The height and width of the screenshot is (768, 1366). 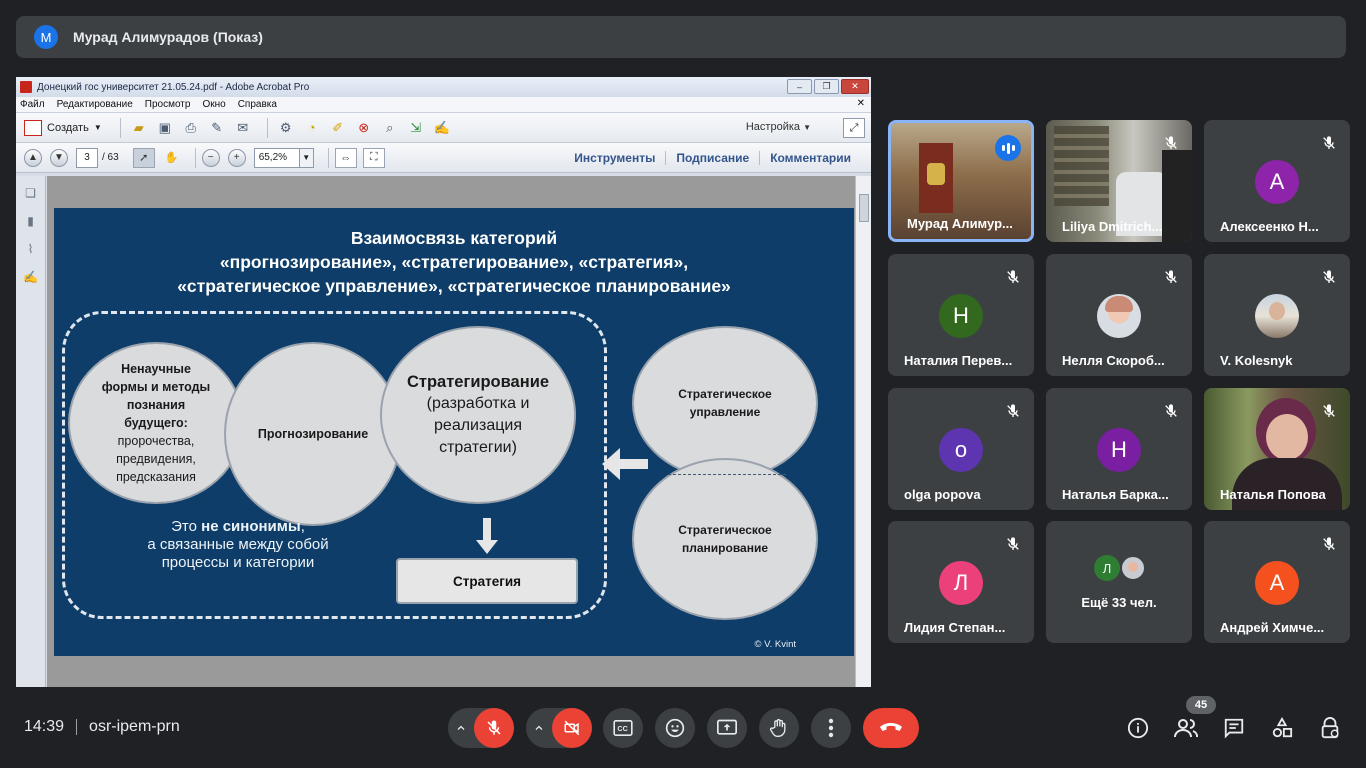 I want to click on captions-button: CC, so click(x=623, y=728).